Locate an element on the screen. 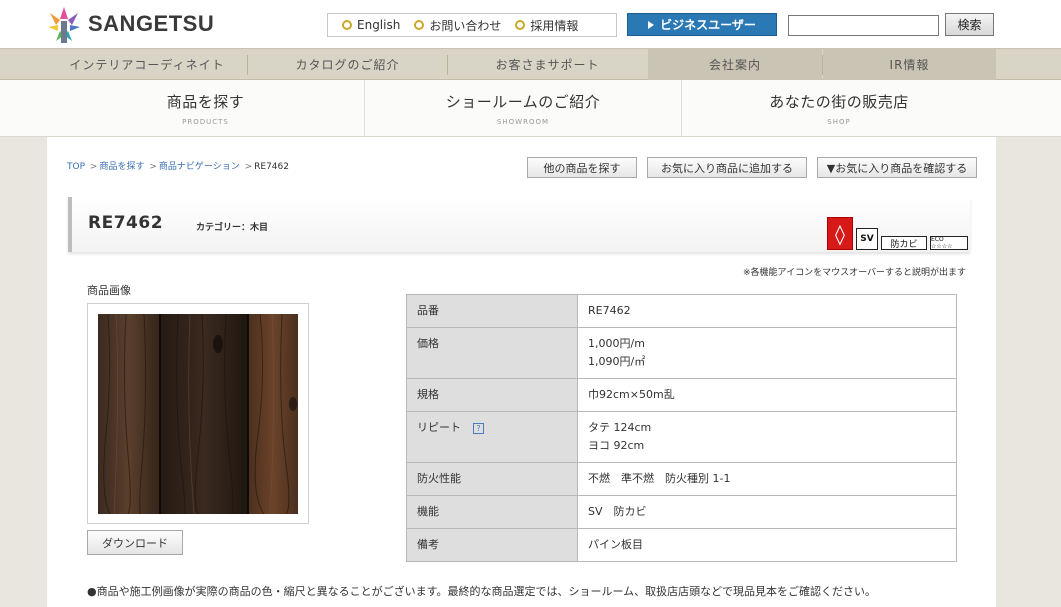  table-row: 品番 RE7462 is located at coordinates (681, 311).